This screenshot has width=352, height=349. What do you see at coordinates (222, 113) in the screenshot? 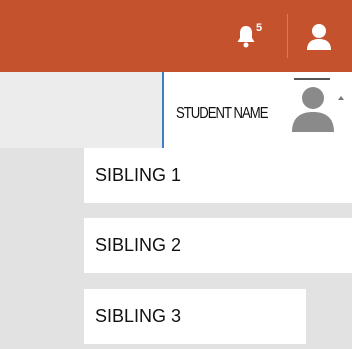
I see `student-name-label: STUDENT NAME` at bounding box center [222, 113].